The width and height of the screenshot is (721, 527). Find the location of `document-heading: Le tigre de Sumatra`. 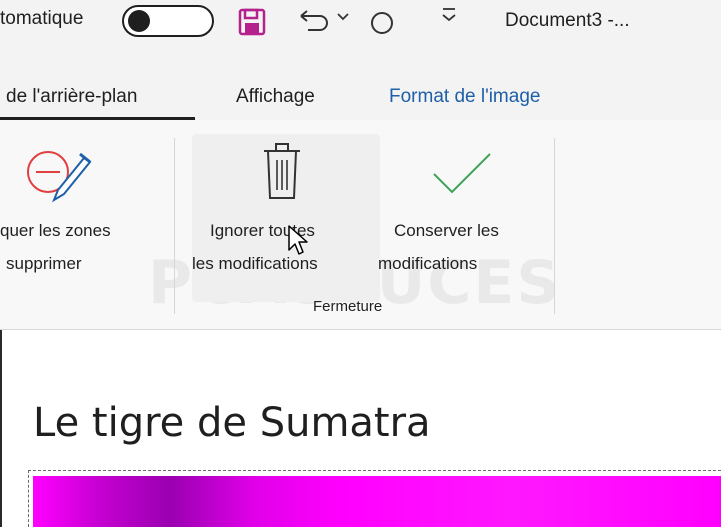

document-heading: Le tigre de Sumatra is located at coordinates (232, 423).